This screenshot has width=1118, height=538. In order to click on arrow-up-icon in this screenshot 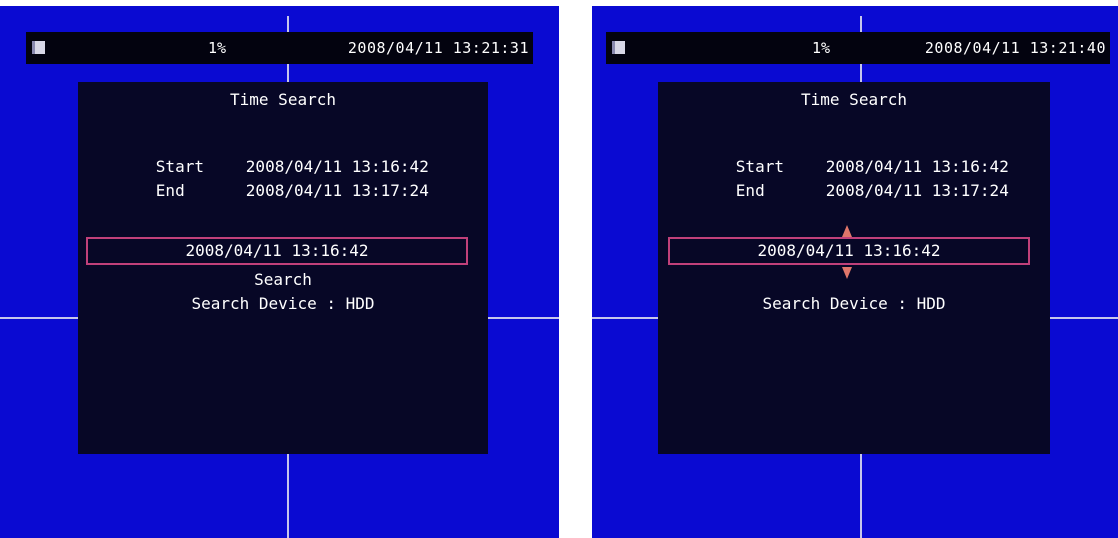, I will do `click(847, 231)`.